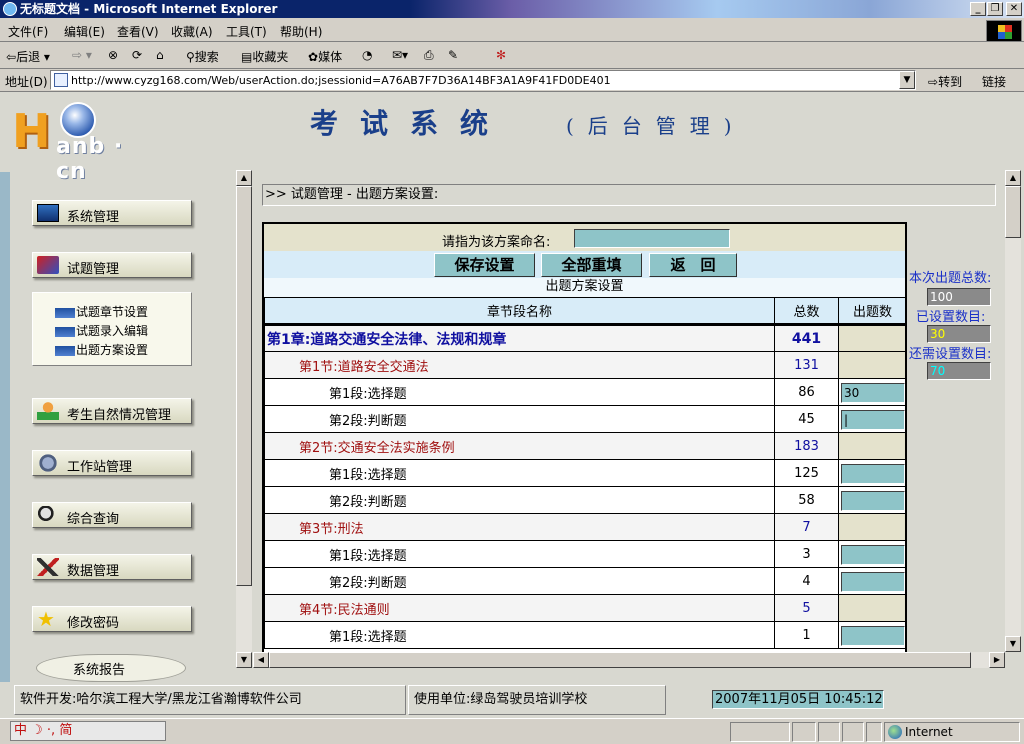 This screenshot has width=1024, height=744. What do you see at coordinates (112, 619) in the screenshot?
I see `nav-change-password: ★ 修改密码` at bounding box center [112, 619].